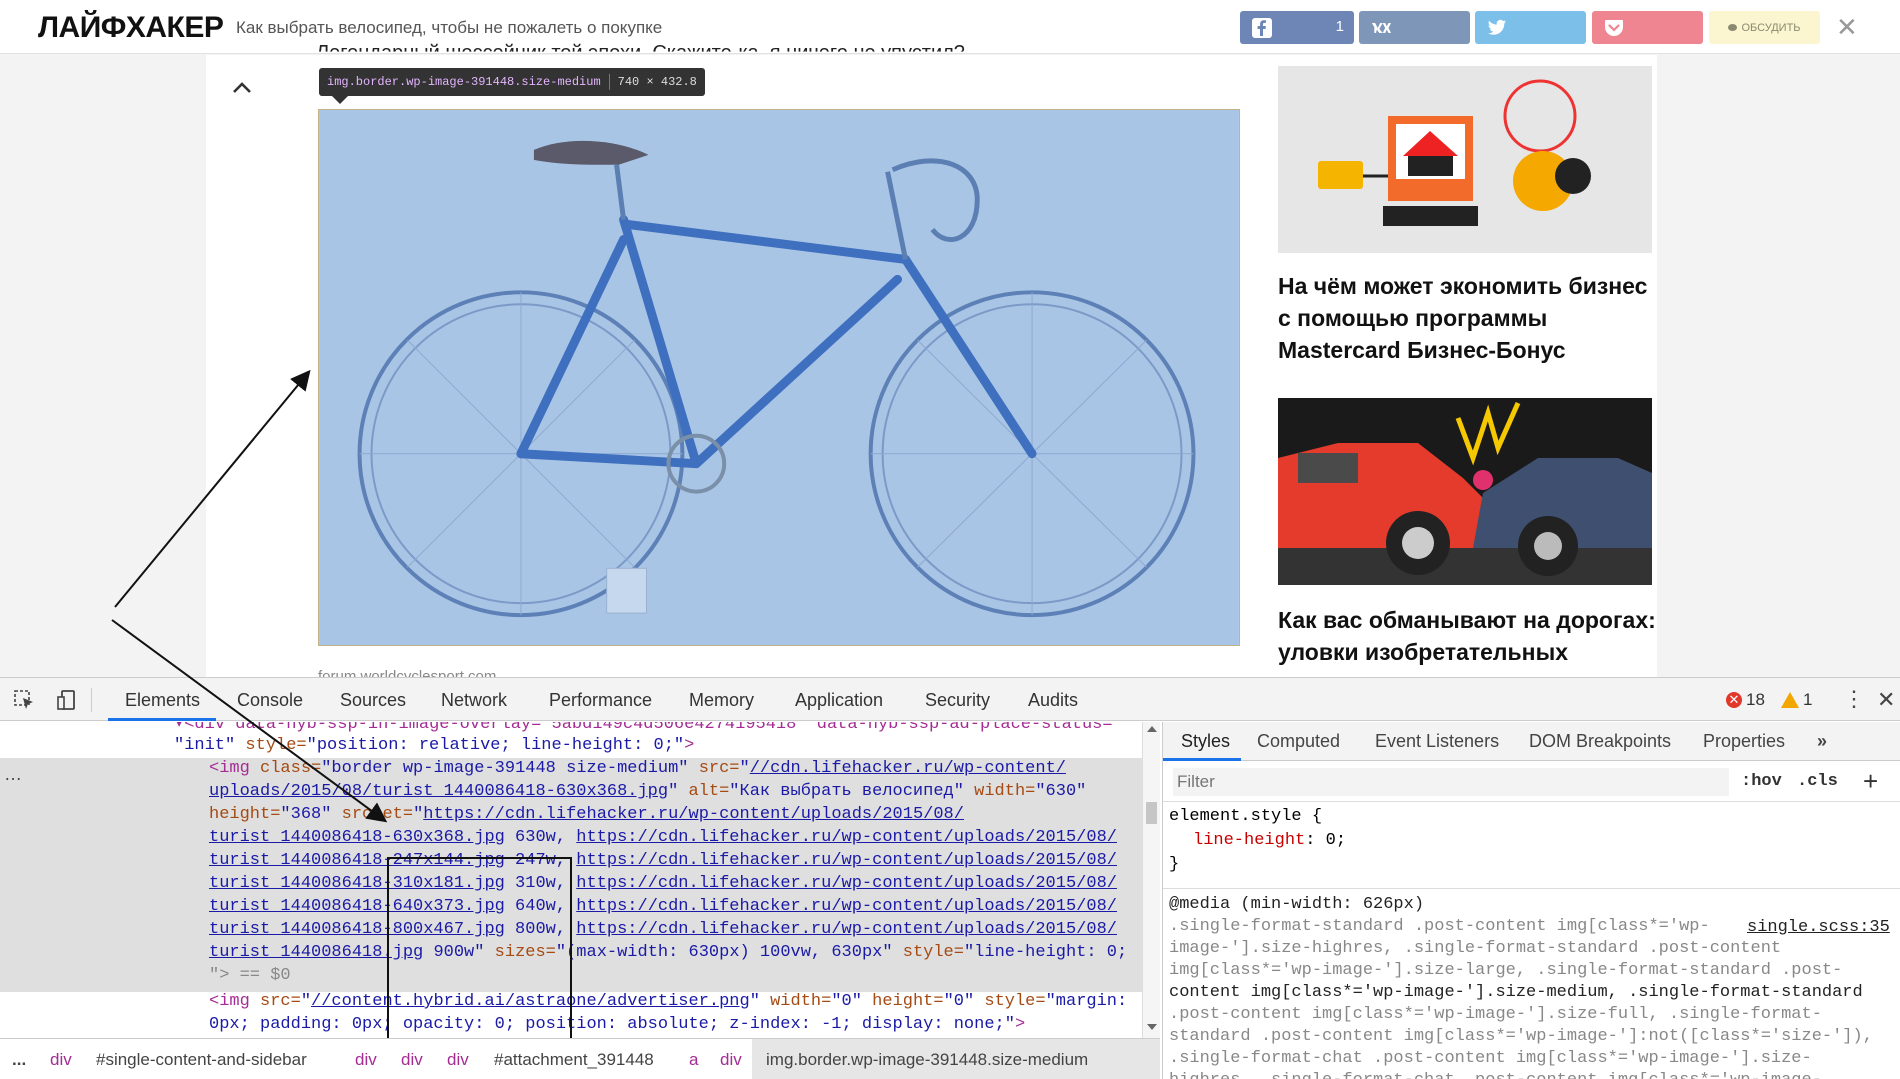  What do you see at coordinates (1745, 700) in the screenshot?
I see `error-counter: ✕ 18` at bounding box center [1745, 700].